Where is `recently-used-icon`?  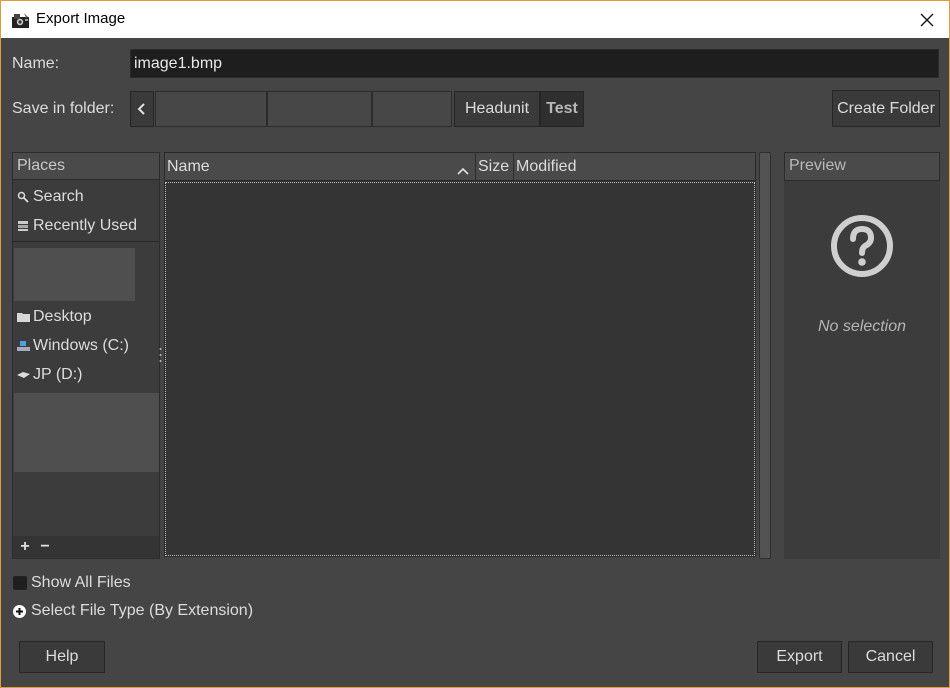
recently-used-icon is located at coordinates (23, 226).